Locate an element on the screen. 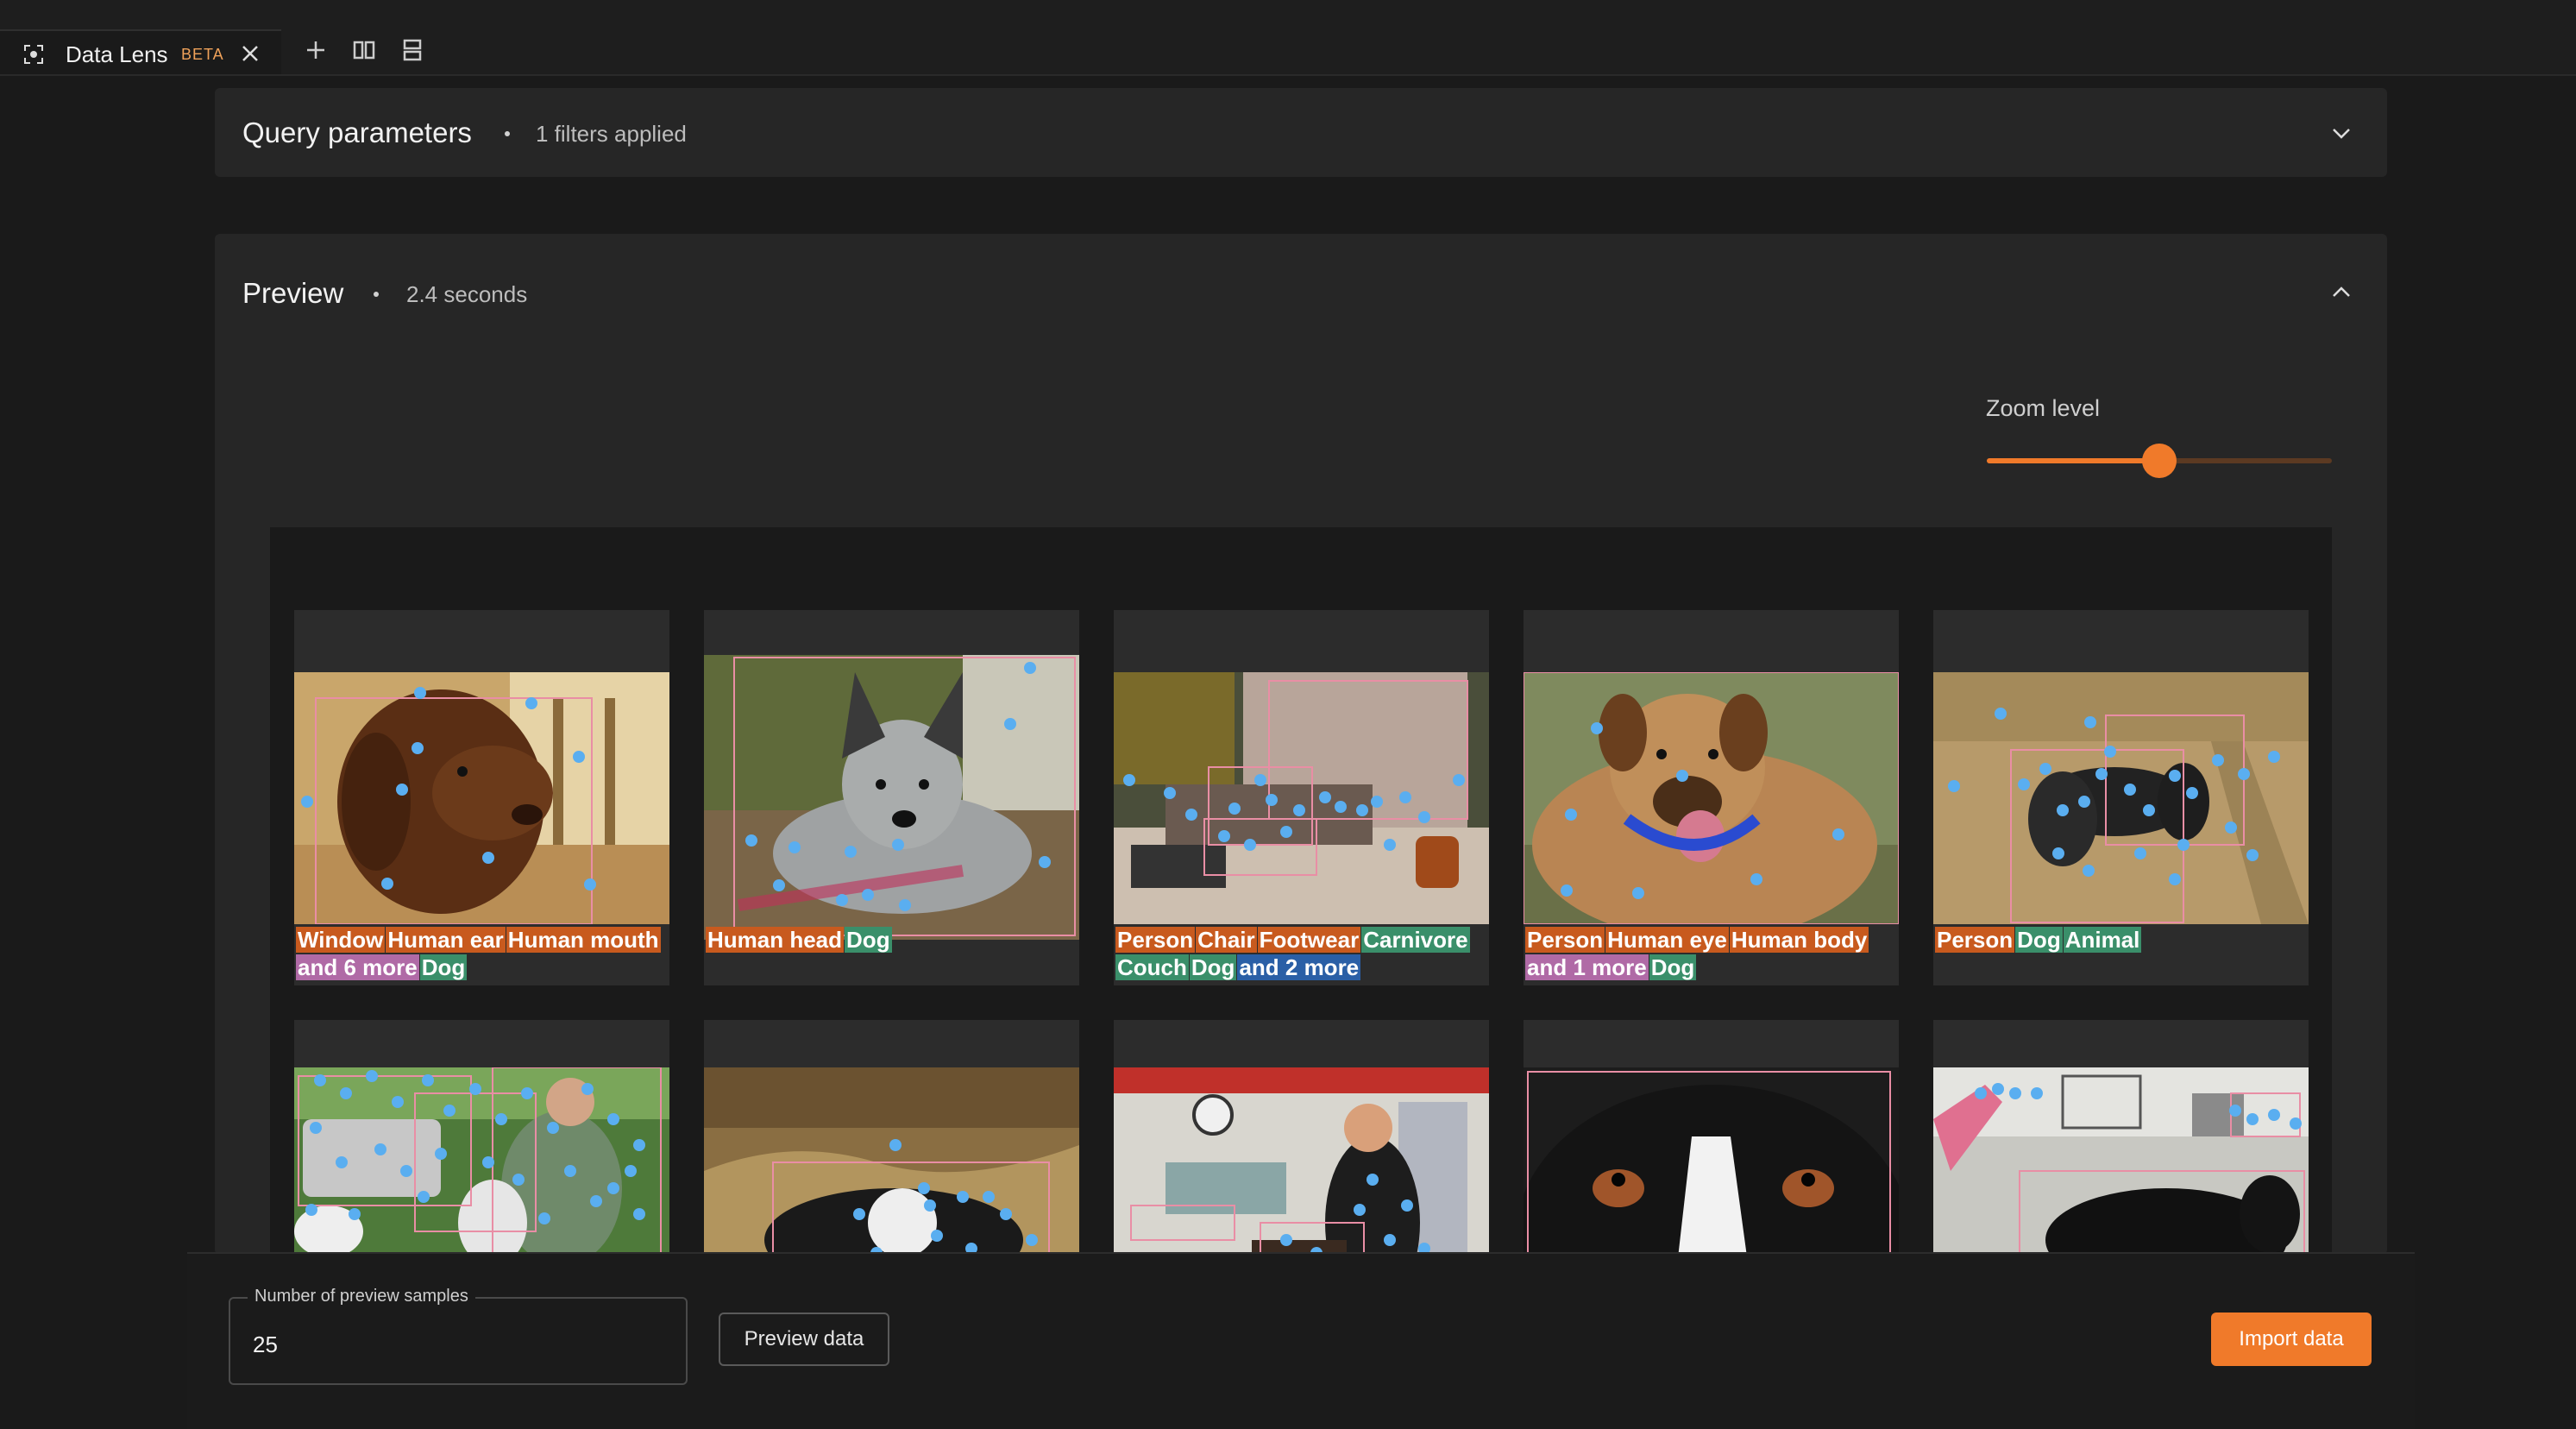  close-icon is located at coordinates (250, 53).